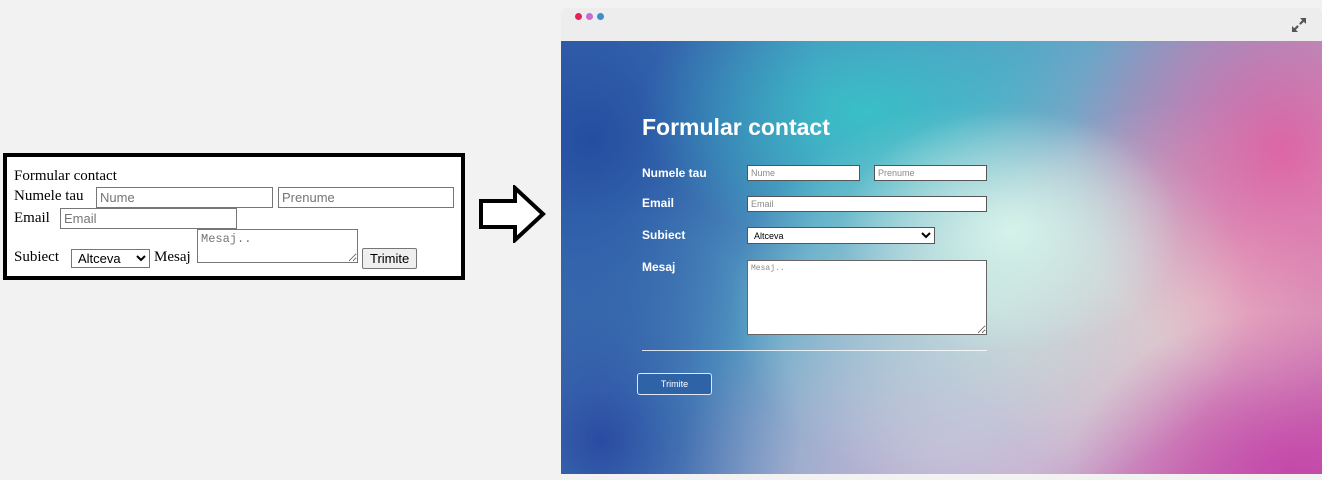  Describe the element at coordinates (589, 16) in the screenshot. I see `minimize-dot-icon` at that location.